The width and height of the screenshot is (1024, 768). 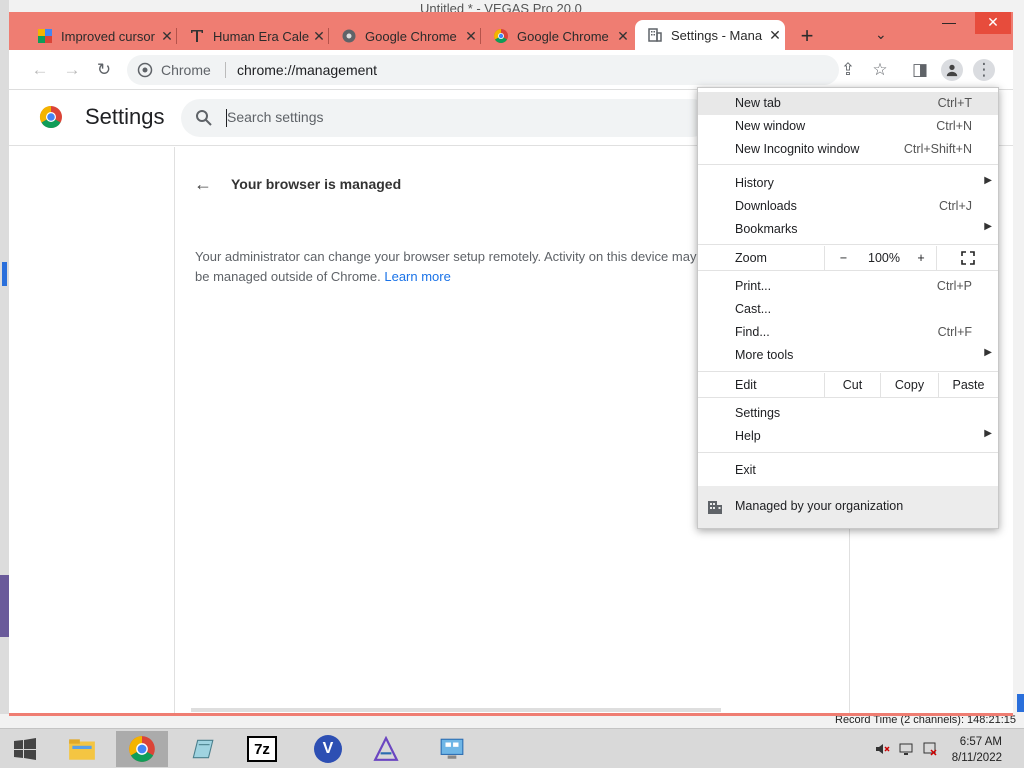 I want to click on chrome-taskbar-icon, so click(x=142, y=749).